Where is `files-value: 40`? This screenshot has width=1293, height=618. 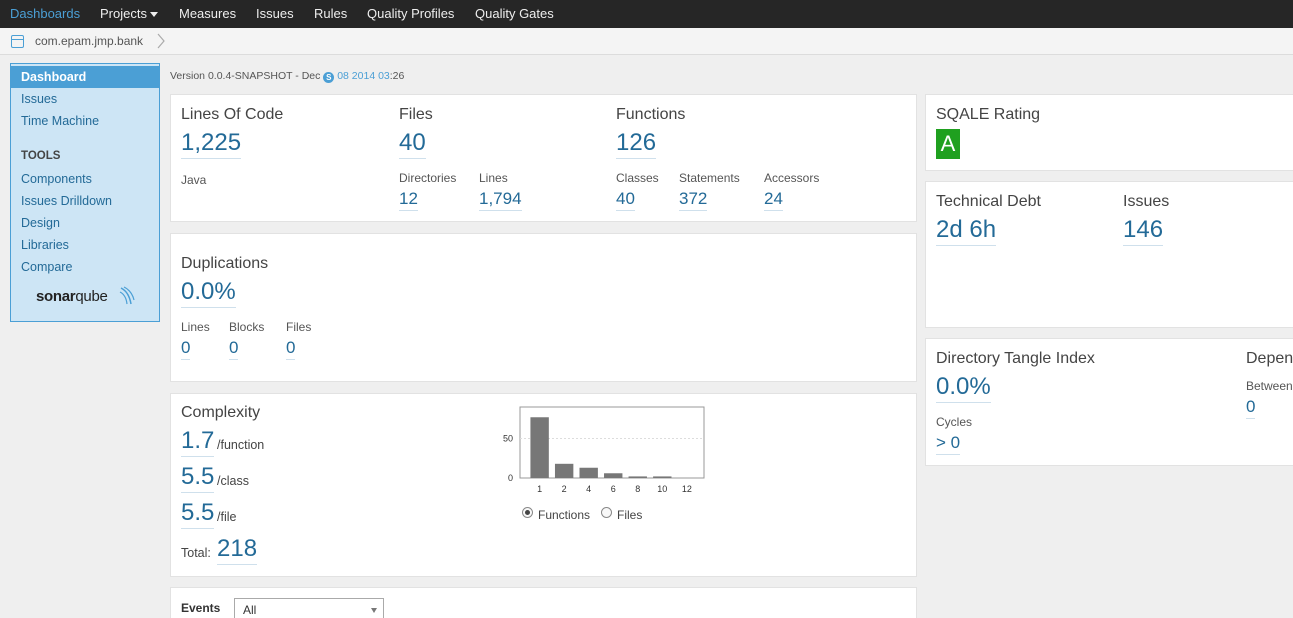
files-value: 40 is located at coordinates (412, 144).